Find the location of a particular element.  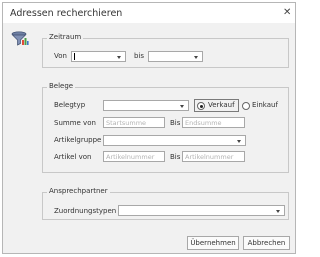

bis-label: bis is located at coordinates (139, 56).